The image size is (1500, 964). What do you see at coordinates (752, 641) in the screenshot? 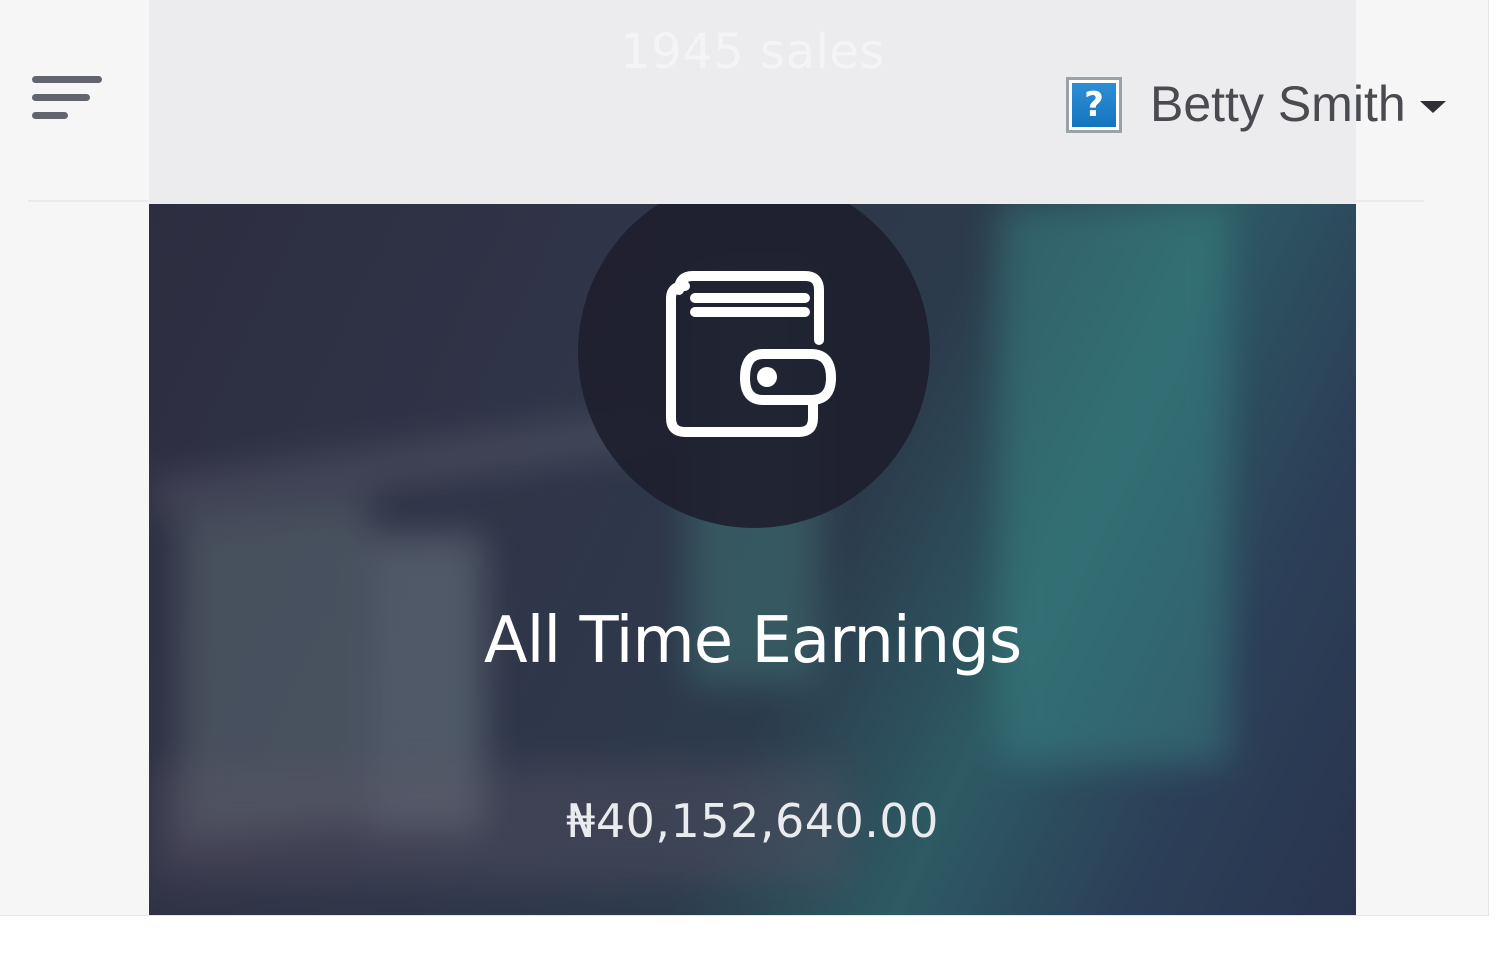
I see `earnings-title: All Time Earnings` at bounding box center [752, 641].